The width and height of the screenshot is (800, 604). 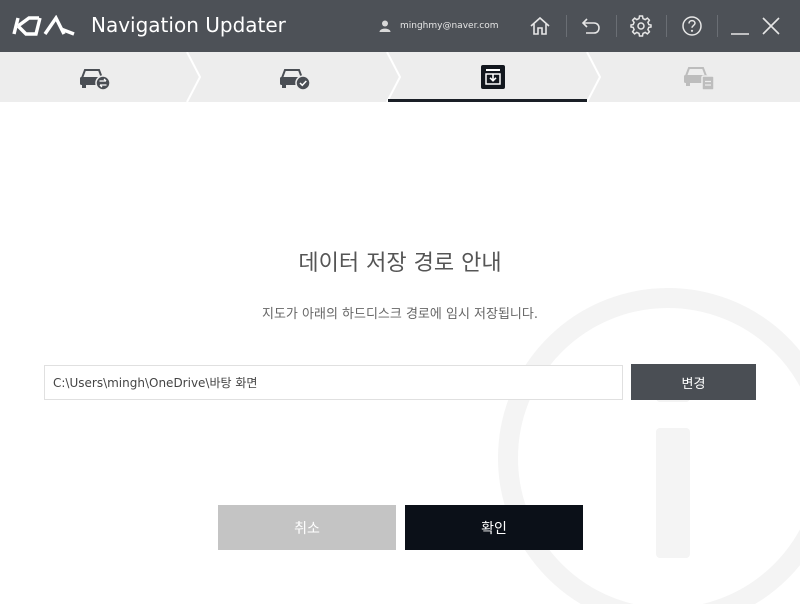 What do you see at coordinates (494, 527) in the screenshot?
I see `confirm-button: 확인` at bounding box center [494, 527].